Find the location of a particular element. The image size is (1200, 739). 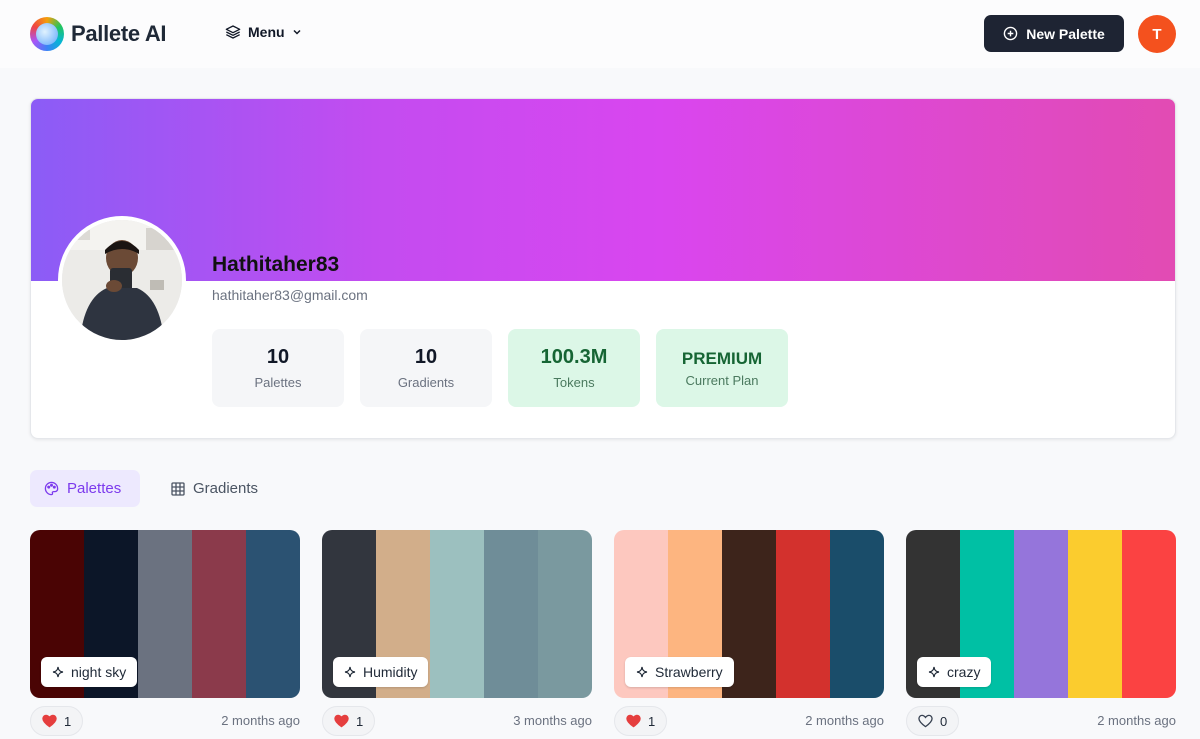

stat-label: Gradients is located at coordinates (426, 382).